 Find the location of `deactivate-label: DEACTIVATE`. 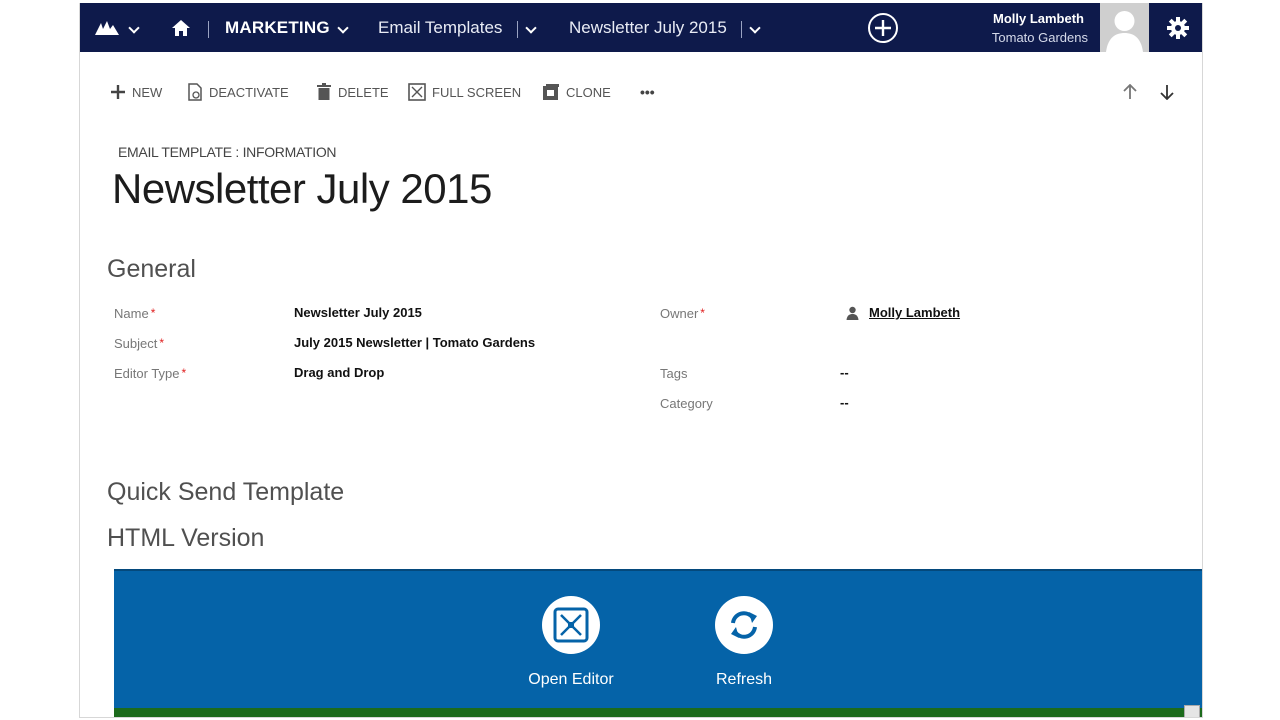

deactivate-label: DEACTIVATE is located at coordinates (249, 92).